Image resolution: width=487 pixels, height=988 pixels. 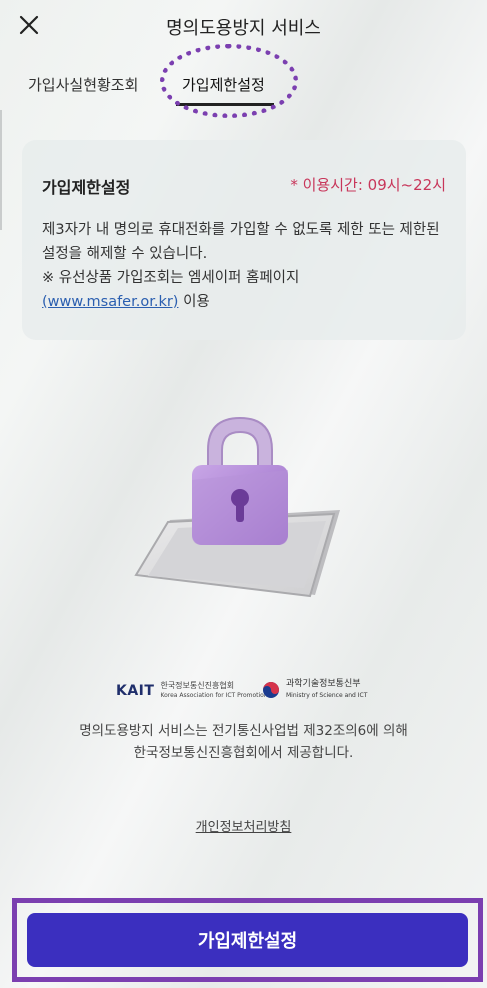 I want to click on cta-highlight-annotation: 가입제한설정, so click(x=247, y=940).